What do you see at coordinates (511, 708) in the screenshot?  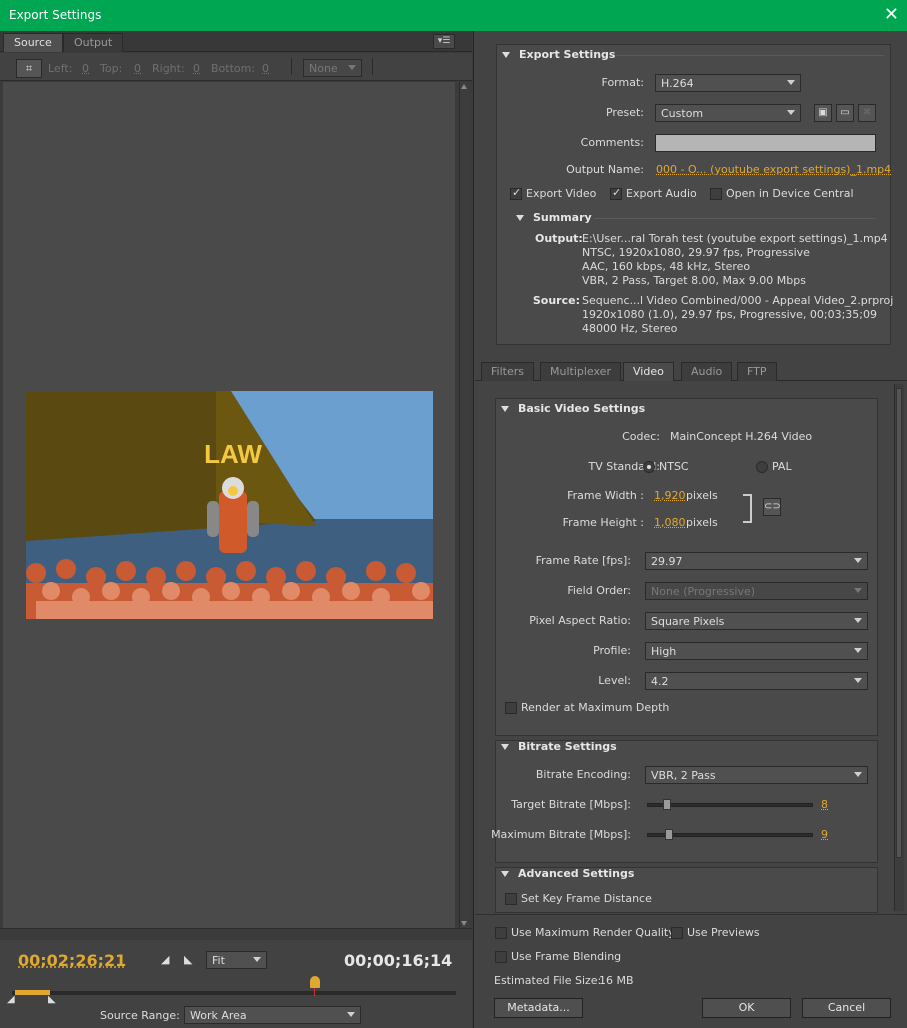 I see `render-max-checkbox` at bounding box center [511, 708].